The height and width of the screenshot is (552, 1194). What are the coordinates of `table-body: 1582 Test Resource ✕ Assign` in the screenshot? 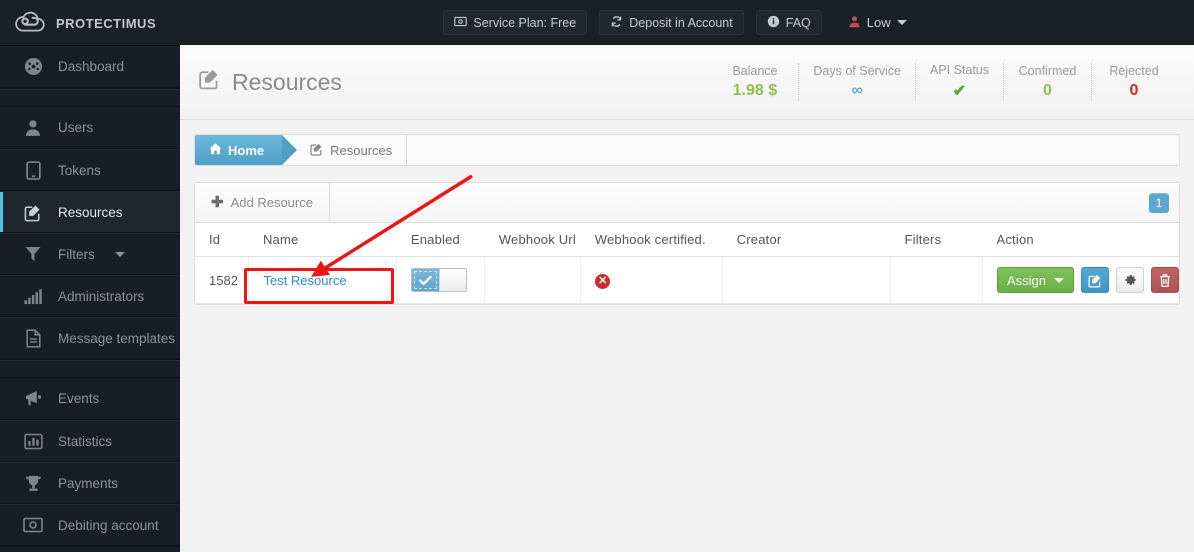 It's located at (687, 280).